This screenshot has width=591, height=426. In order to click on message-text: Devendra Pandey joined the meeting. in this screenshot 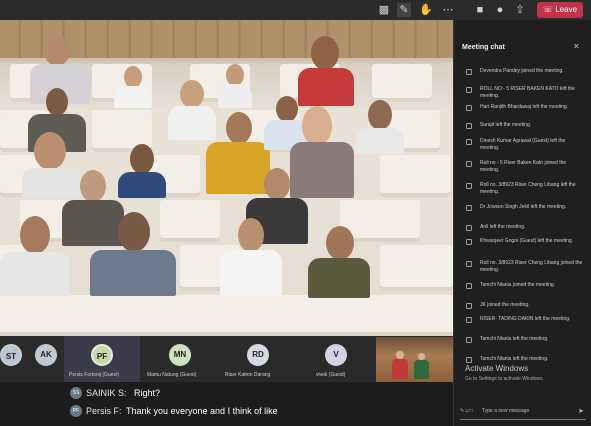, I will do `click(522, 71)`.